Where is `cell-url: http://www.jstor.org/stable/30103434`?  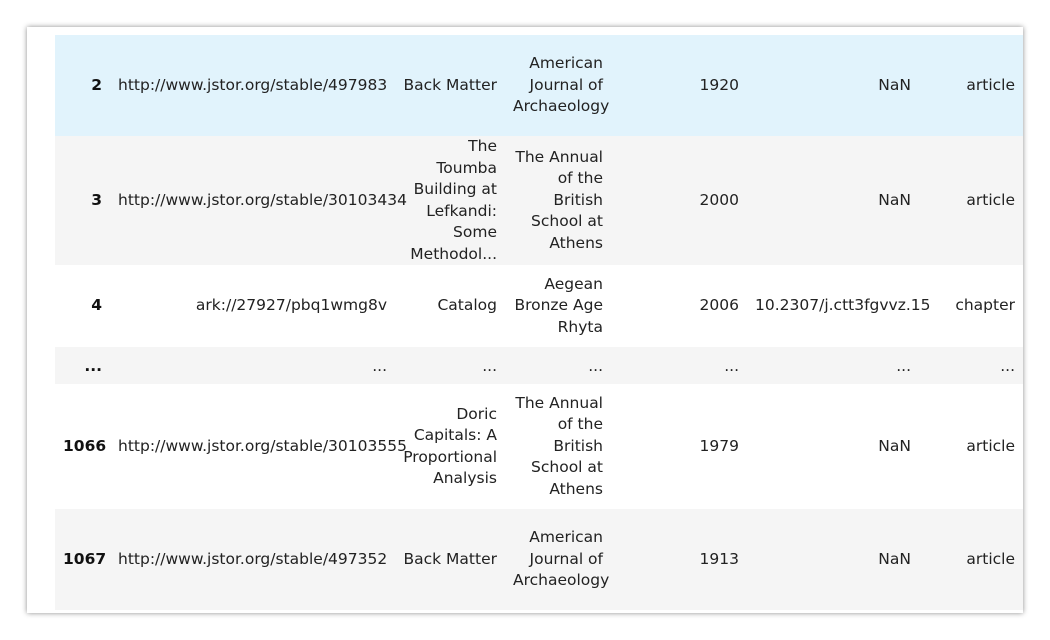 cell-url: http://www.jstor.org/stable/30103434 is located at coordinates (258, 200).